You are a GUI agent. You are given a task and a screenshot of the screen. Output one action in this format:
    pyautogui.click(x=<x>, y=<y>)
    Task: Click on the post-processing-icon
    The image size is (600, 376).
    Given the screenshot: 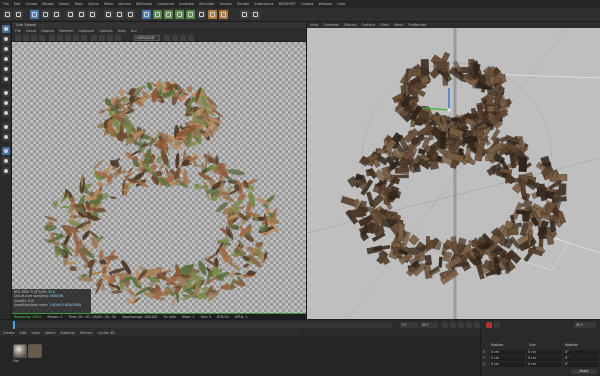 What is the action you would take?
    pyautogui.click(x=118, y=38)
    